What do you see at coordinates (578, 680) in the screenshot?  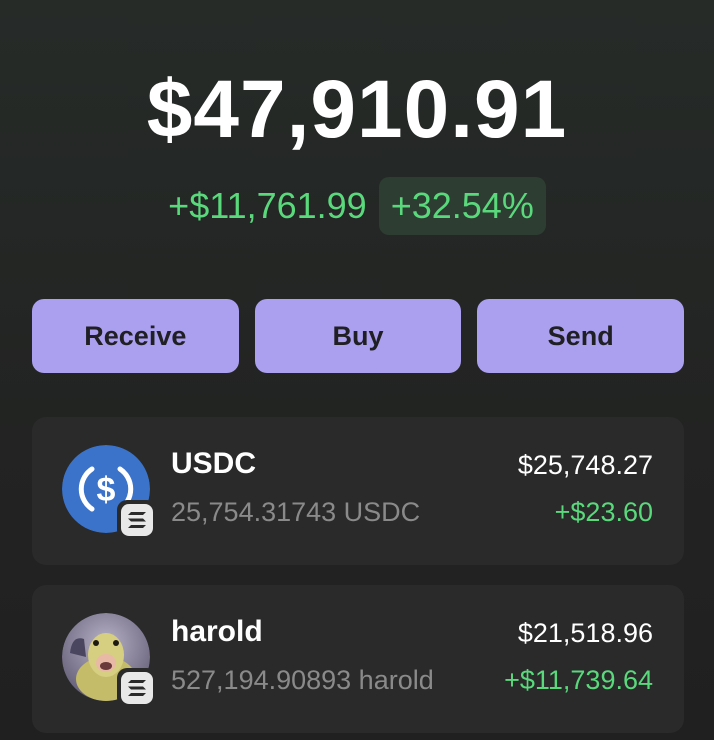 I see `token-change: +$11,739.64` at bounding box center [578, 680].